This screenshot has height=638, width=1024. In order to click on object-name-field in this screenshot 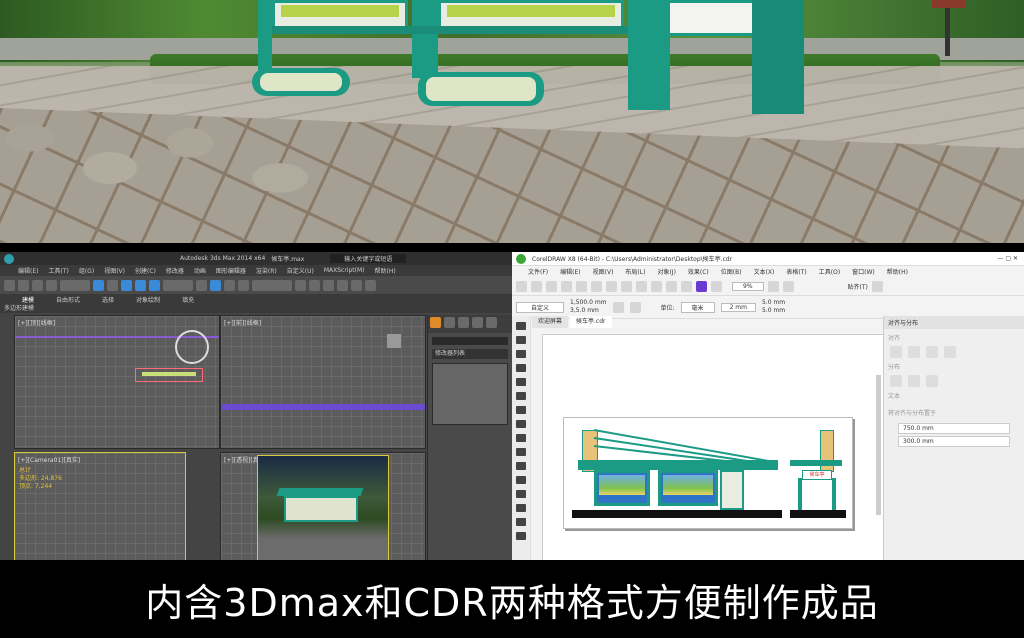, I will do `click(470, 341)`.